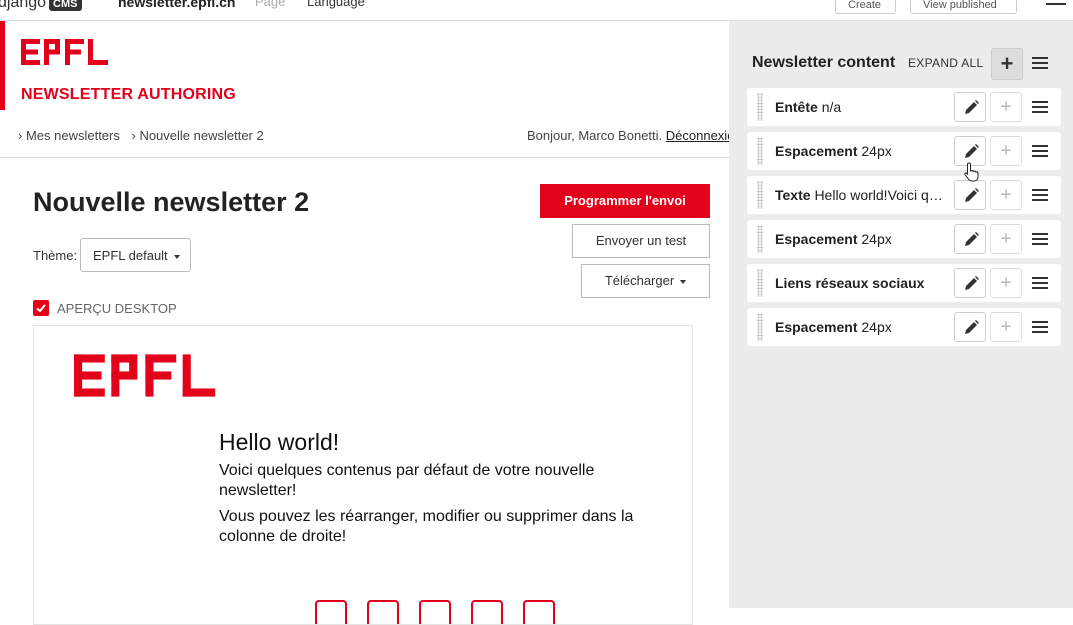 This screenshot has height=625, width=1073. Describe the element at coordinates (198, 135) in the screenshot. I see `breadcrumb-item-current: › Nouvelle newsletter 2` at that location.